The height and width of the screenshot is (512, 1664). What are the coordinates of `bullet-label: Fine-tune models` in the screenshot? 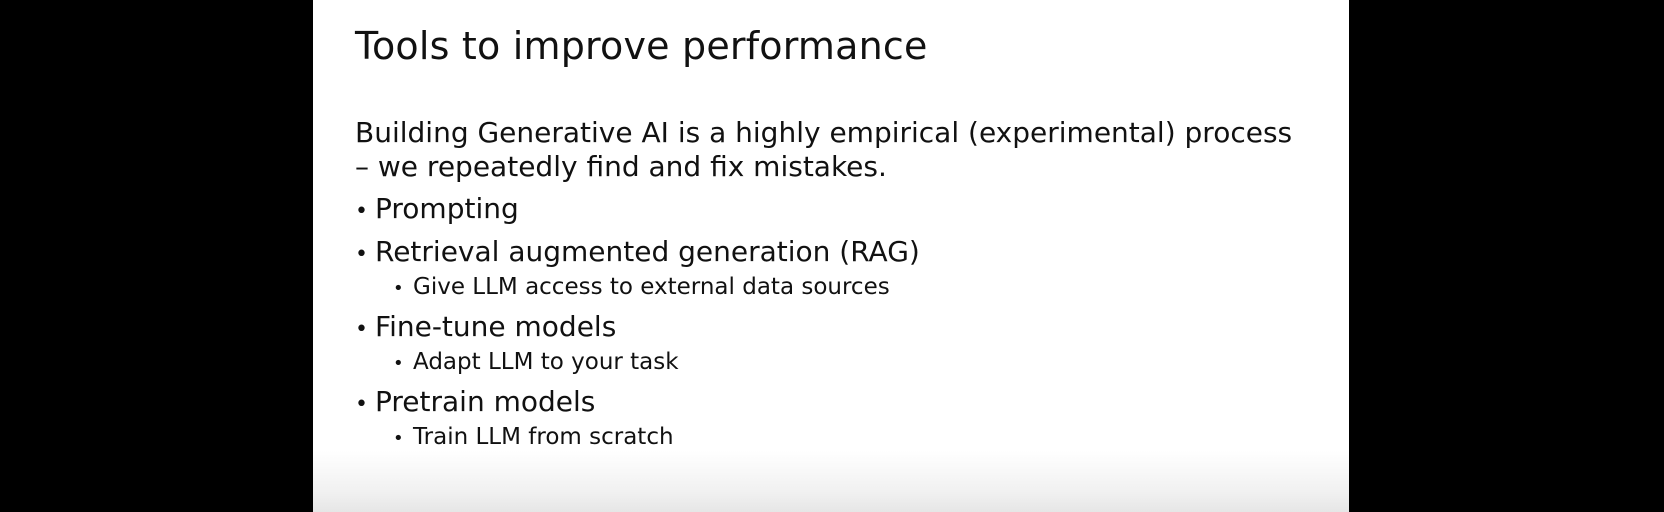 It's located at (496, 326).